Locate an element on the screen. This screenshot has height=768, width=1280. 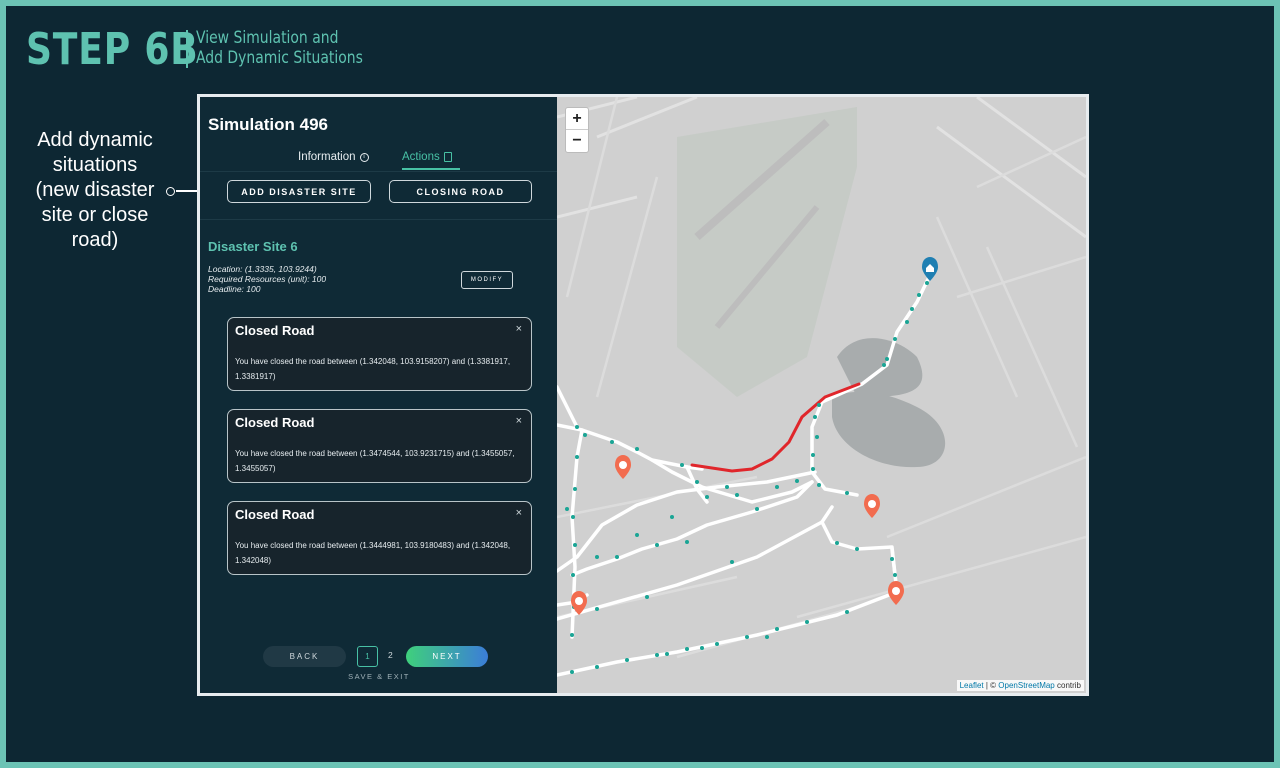
site-deadline: Deadline: 100 is located at coordinates (234, 289).